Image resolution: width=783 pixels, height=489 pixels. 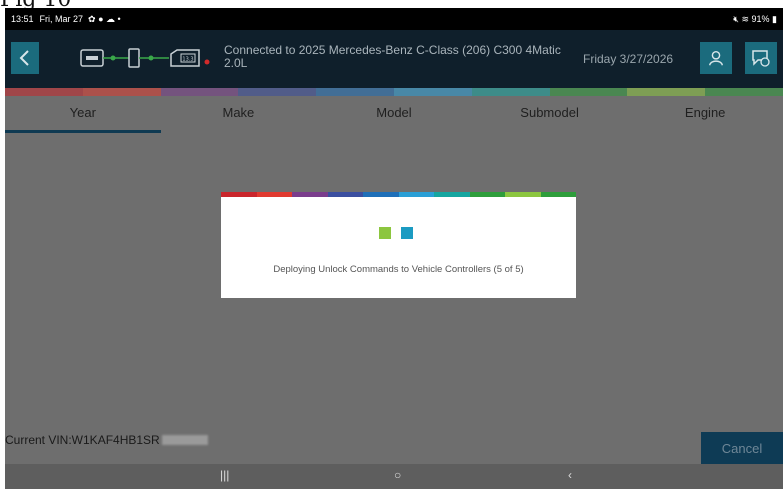 I want to click on tab-make: Make, so click(x=239, y=114).